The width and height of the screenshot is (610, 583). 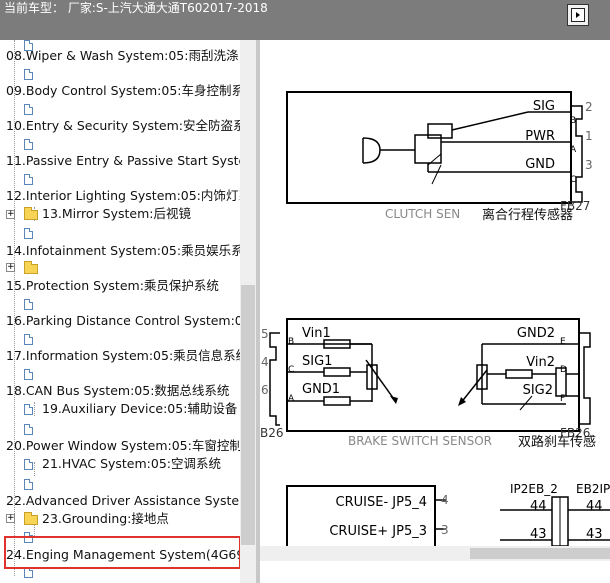 I want to click on clutch-pin-letter: B, so click(x=573, y=121).